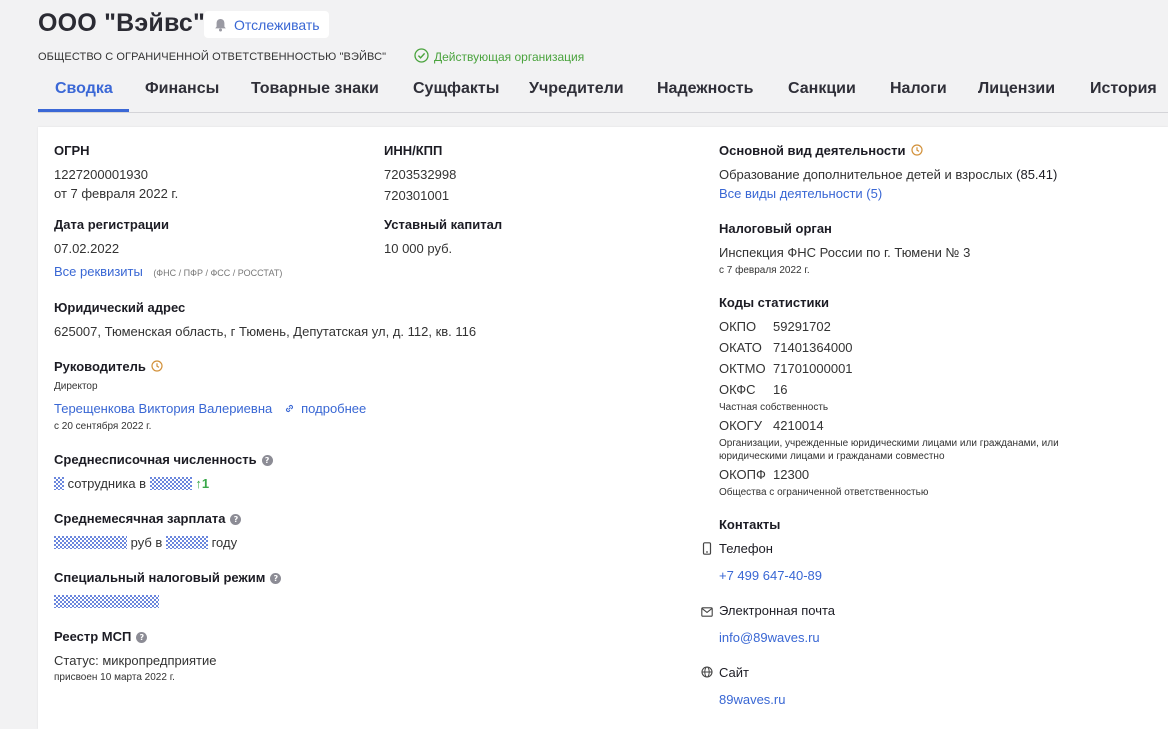 This screenshot has height=729, width=1168. I want to click on contacts-label: Контакты, so click(750, 524).